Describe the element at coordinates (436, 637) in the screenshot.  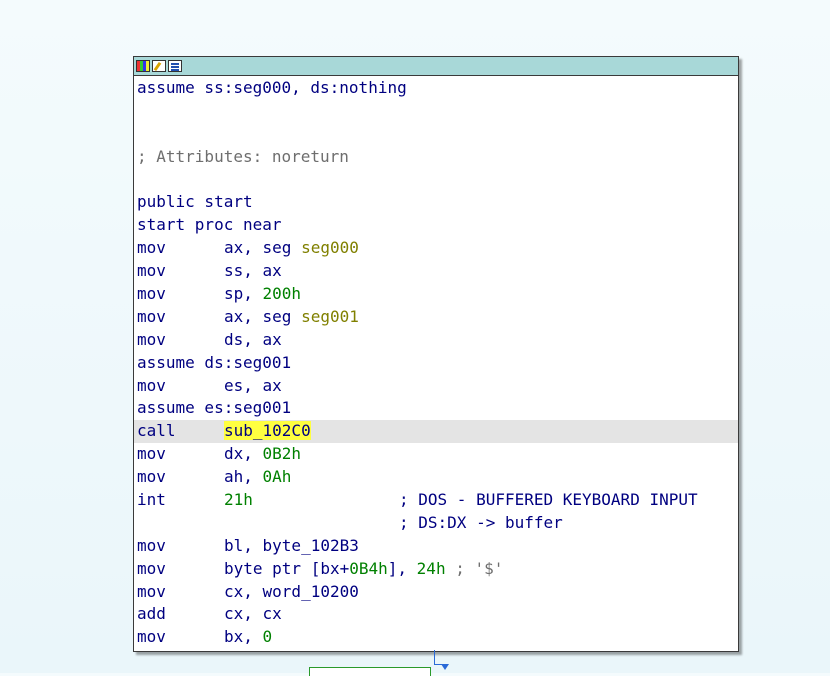
I see `code-line: mov bx, 0` at that location.